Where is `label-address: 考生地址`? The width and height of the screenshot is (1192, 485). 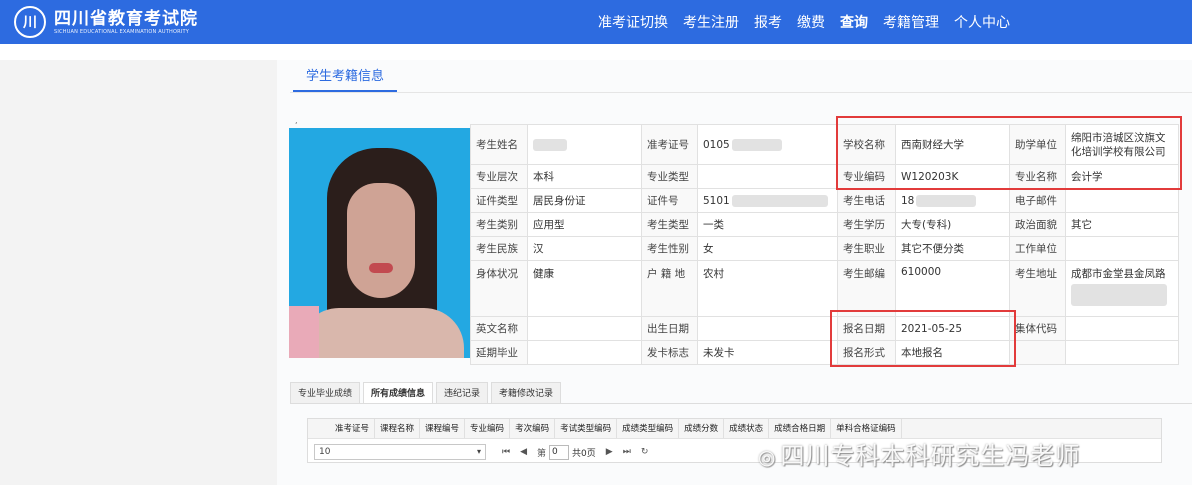
label-address: 考生地址 is located at coordinates (1037, 288).